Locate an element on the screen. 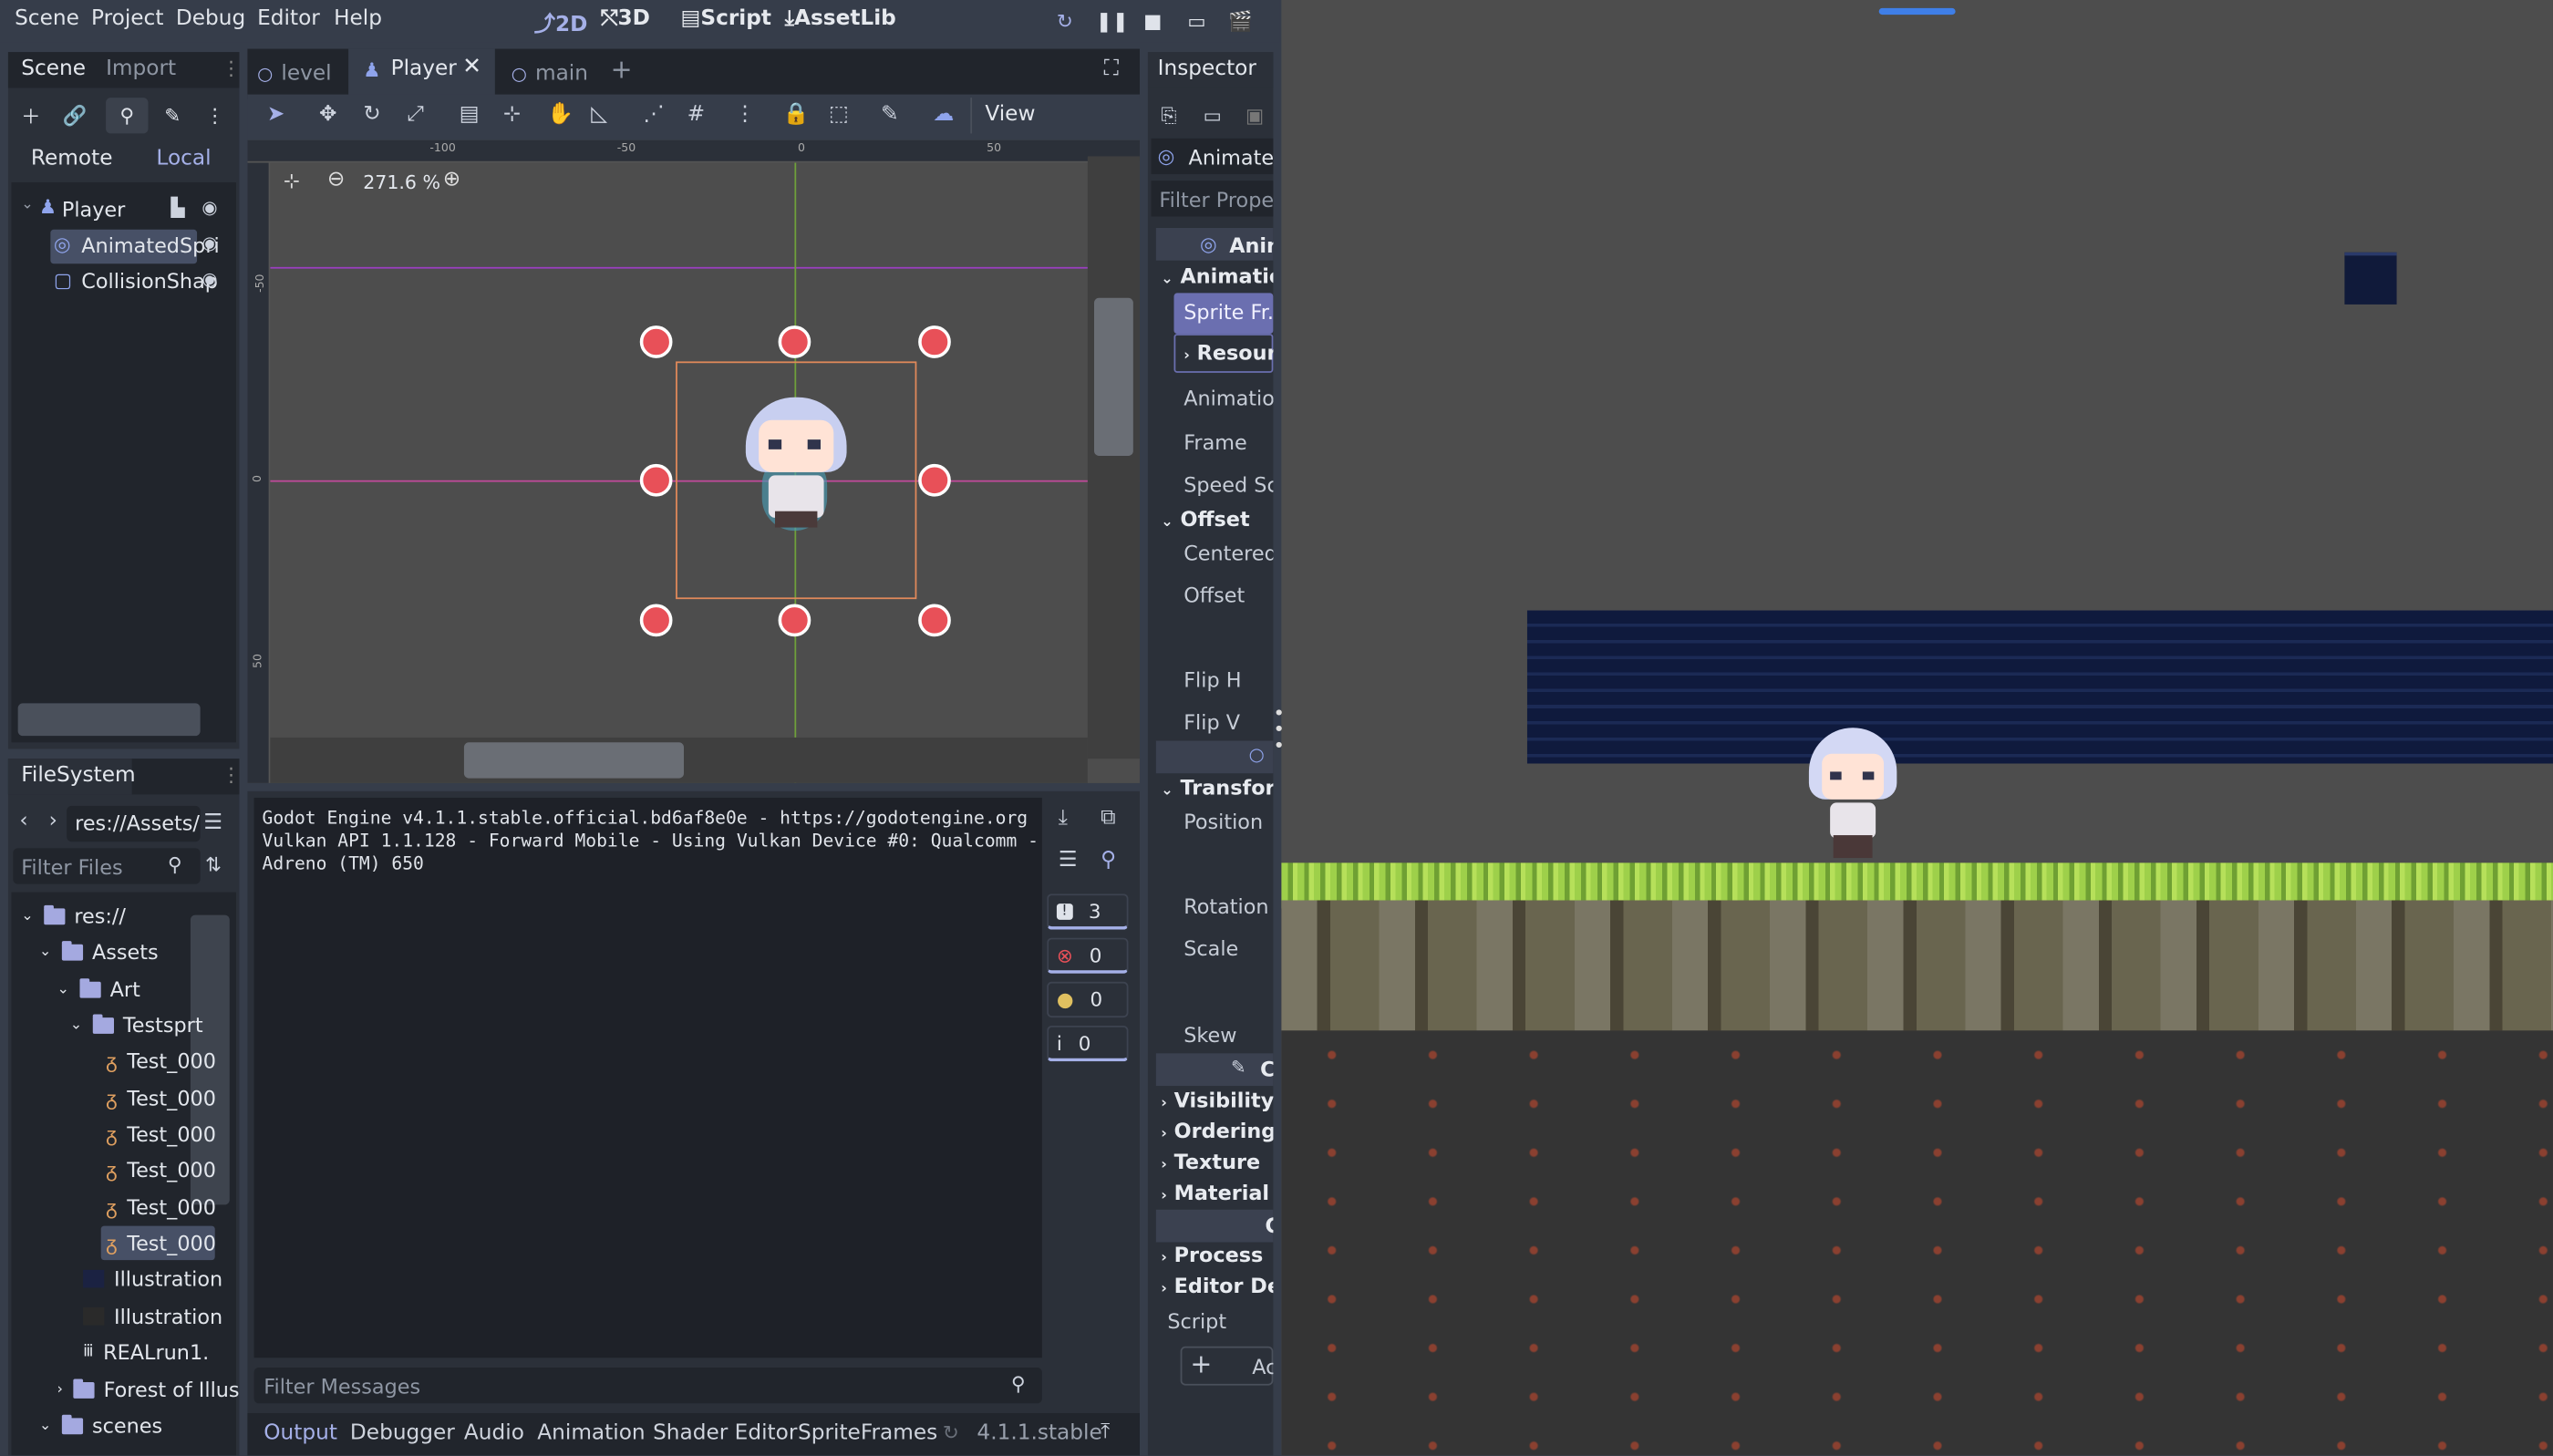  clear-output-icon: ⤓ is located at coordinates (1063, 819).